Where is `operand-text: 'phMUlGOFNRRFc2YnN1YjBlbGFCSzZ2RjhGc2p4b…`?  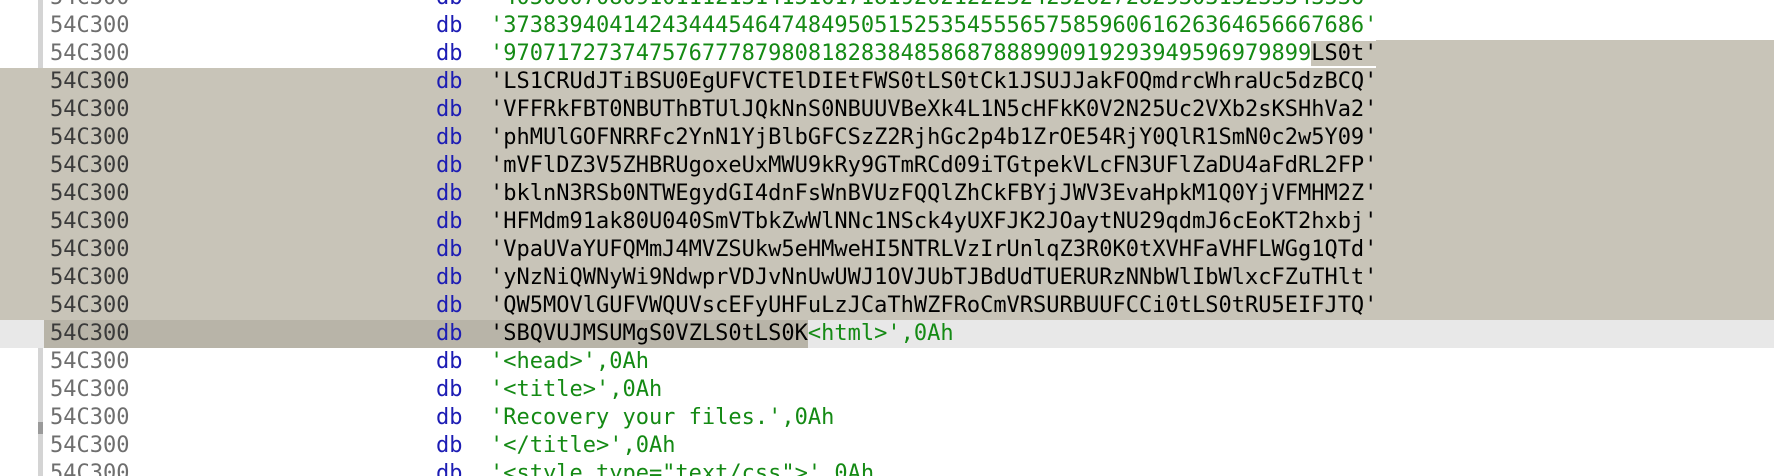
operand-text: 'phMUlGOFNRRFc2YnN1YjBlbGFCSzZ2RjhGc2p4b… is located at coordinates (934, 137).